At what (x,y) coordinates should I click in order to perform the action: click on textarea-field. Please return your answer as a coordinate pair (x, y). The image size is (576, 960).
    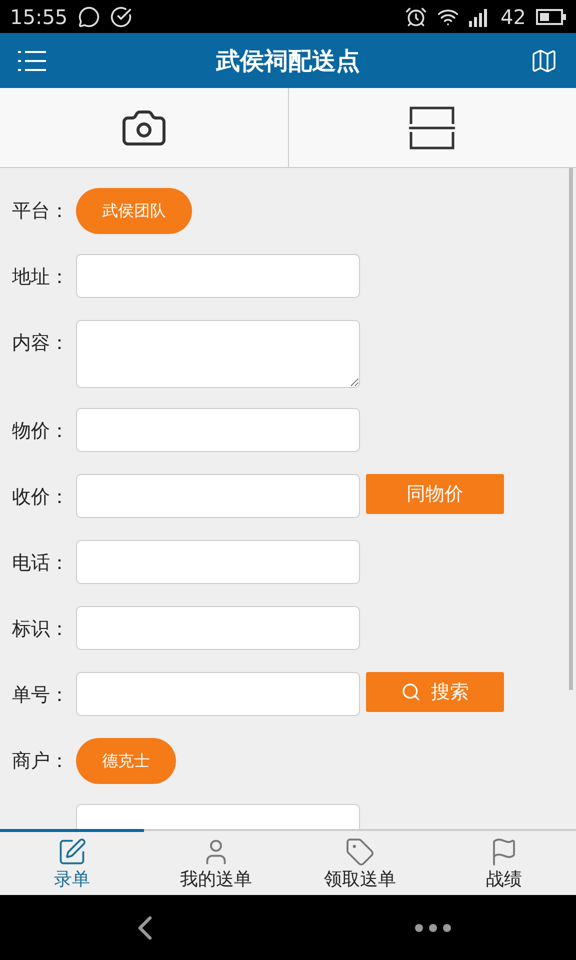
    Looking at the image, I should click on (218, 354).